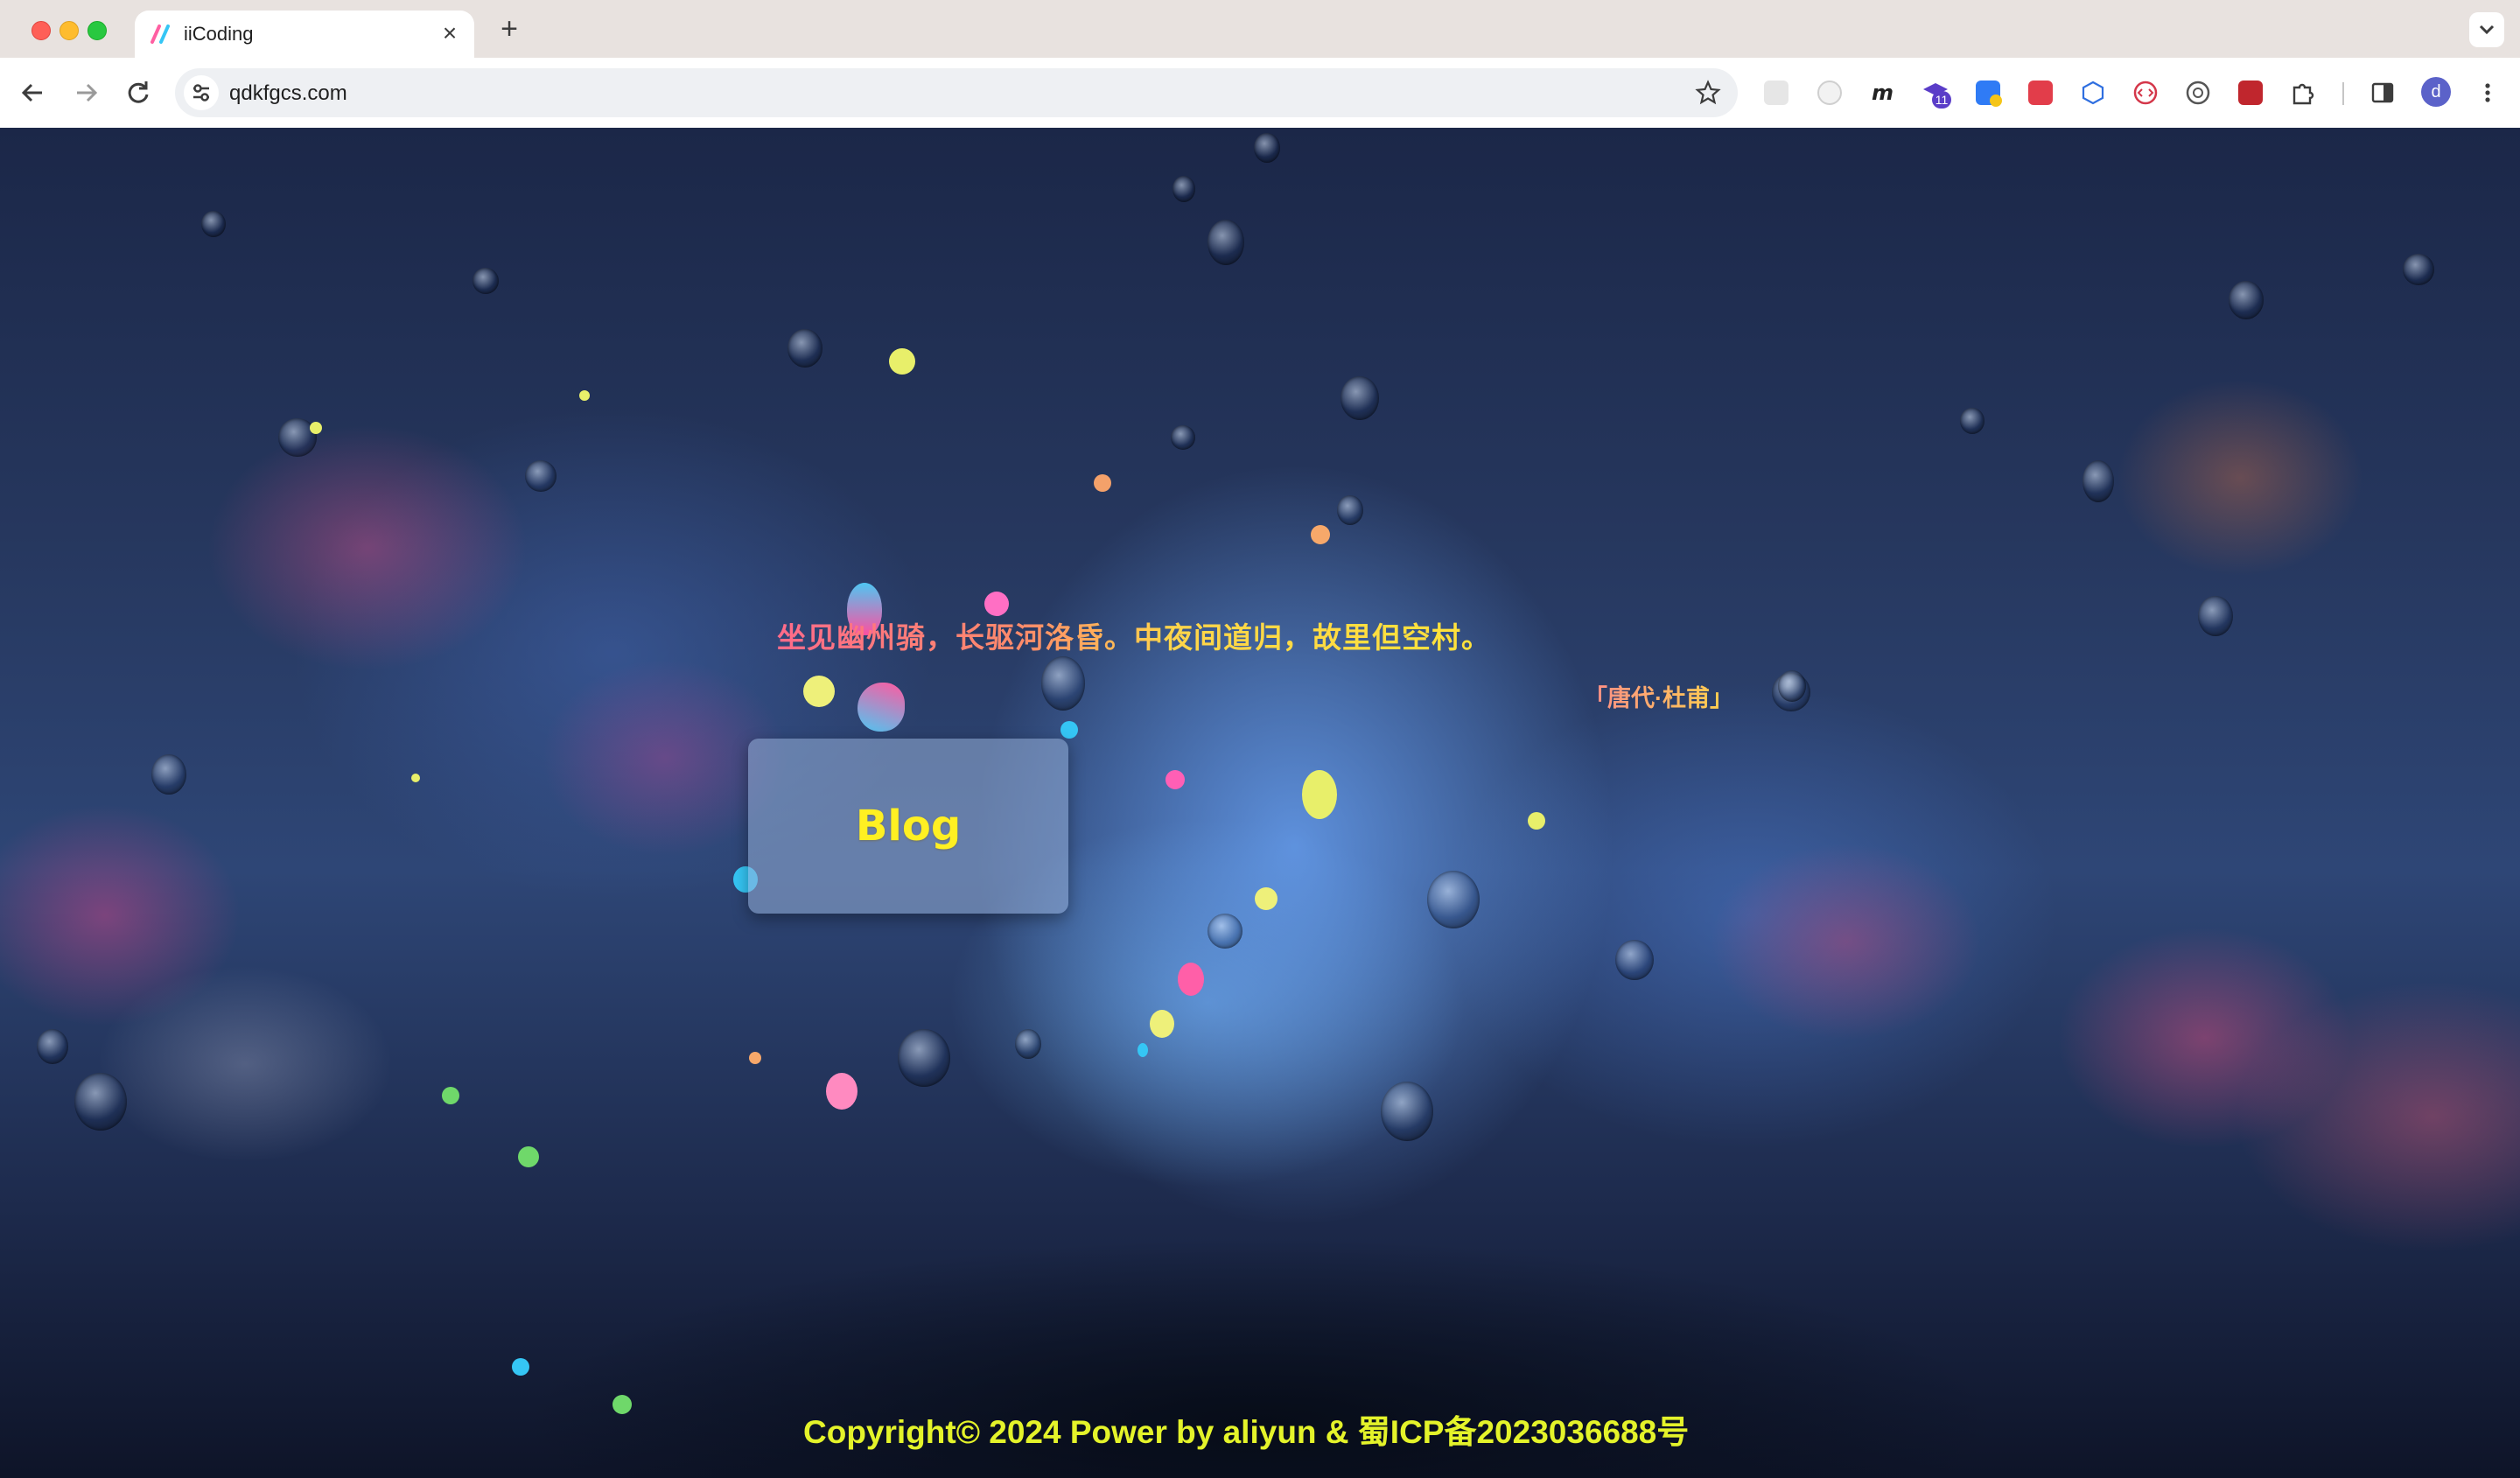 The width and height of the screenshot is (2520, 1478). What do you see at coordinates (1708, 93) in the screenshot?
I see `bookmark-star-icon` at bounding box center [1708, 93].